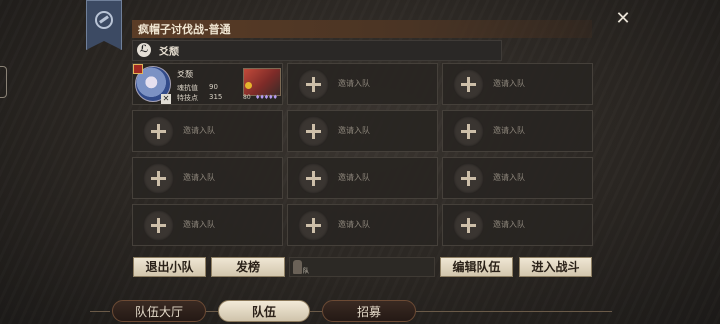  What do you see at coordinates (248, 267) in the screenshot?
I see `post-recruit-button: 发榜` at bounding box center [248, 267].